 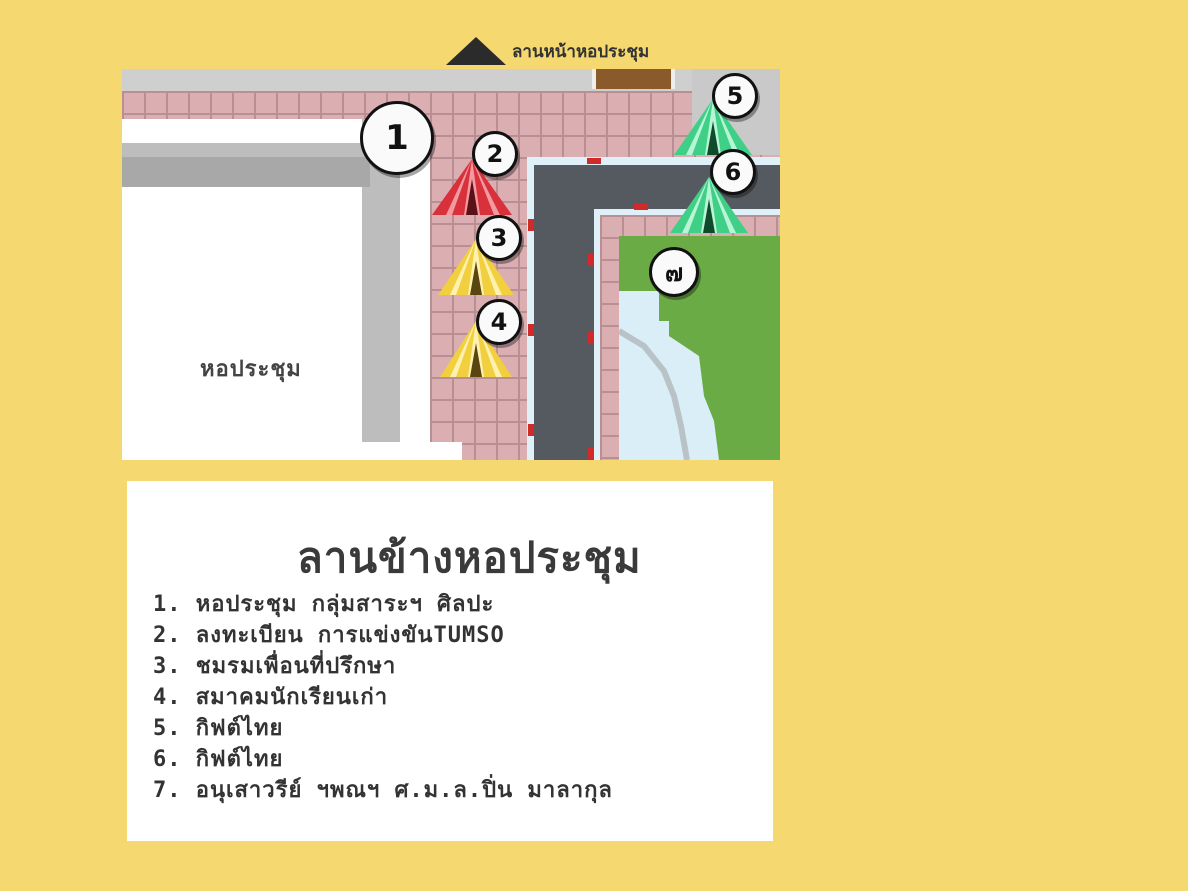 I want to click on marker-1: 1, so click(x=397, y=138).